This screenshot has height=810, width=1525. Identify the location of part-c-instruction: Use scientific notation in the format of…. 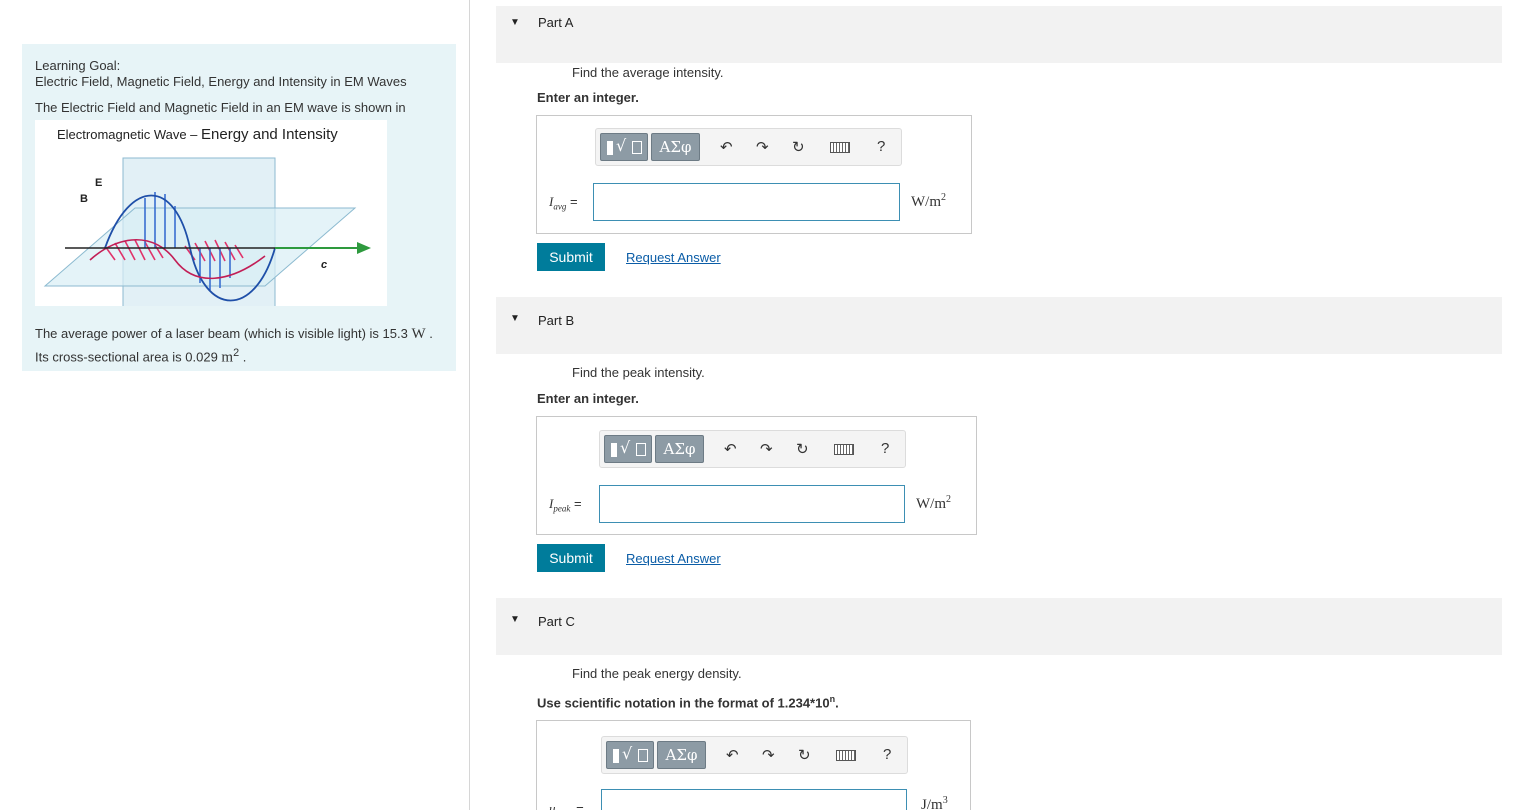
(688, 702).